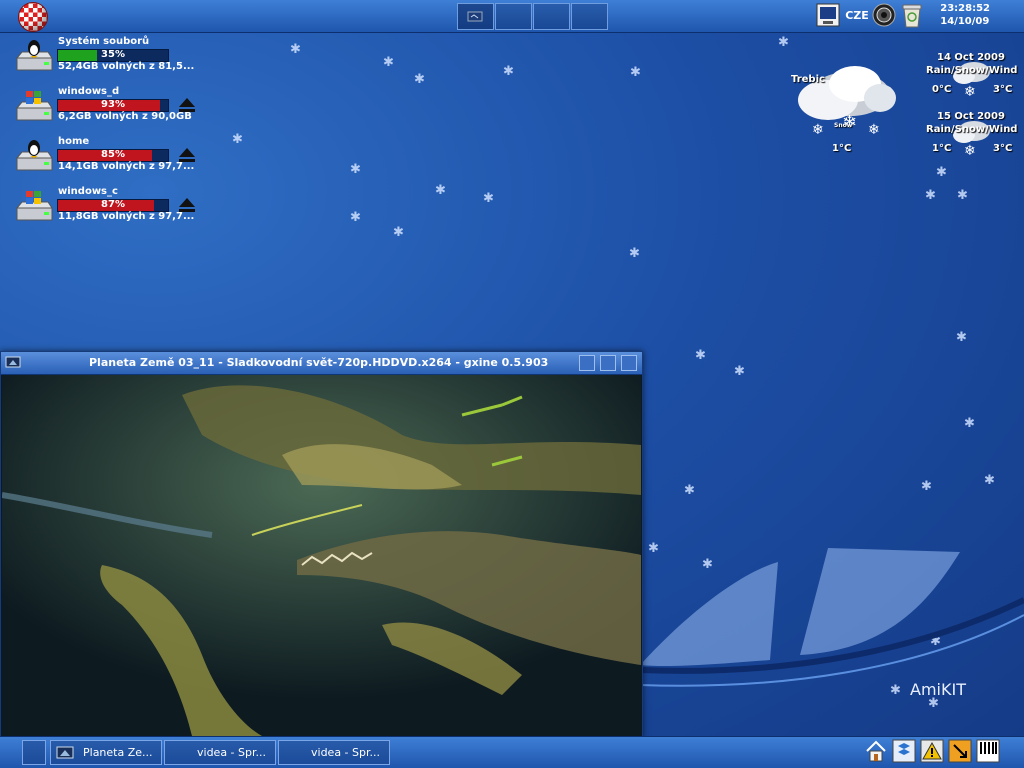 This screenshot has height=768, width=1024. What do you see at coordinates (965, 8) in the screenshot?
I see `clock-time: 23:28:52` at bounding box center [965, 8].